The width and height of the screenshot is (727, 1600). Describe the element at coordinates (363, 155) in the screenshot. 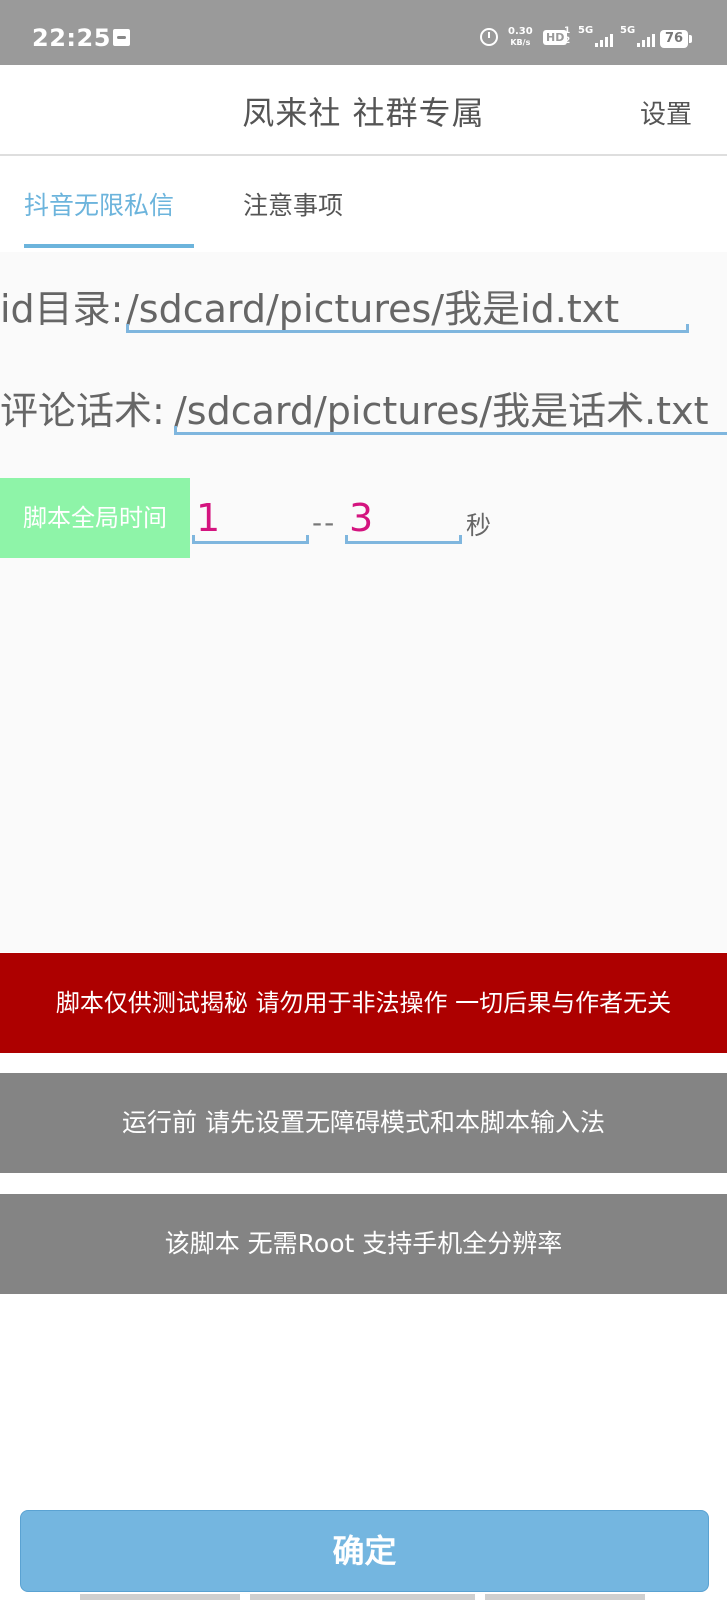

I see `header-divider` at that location.